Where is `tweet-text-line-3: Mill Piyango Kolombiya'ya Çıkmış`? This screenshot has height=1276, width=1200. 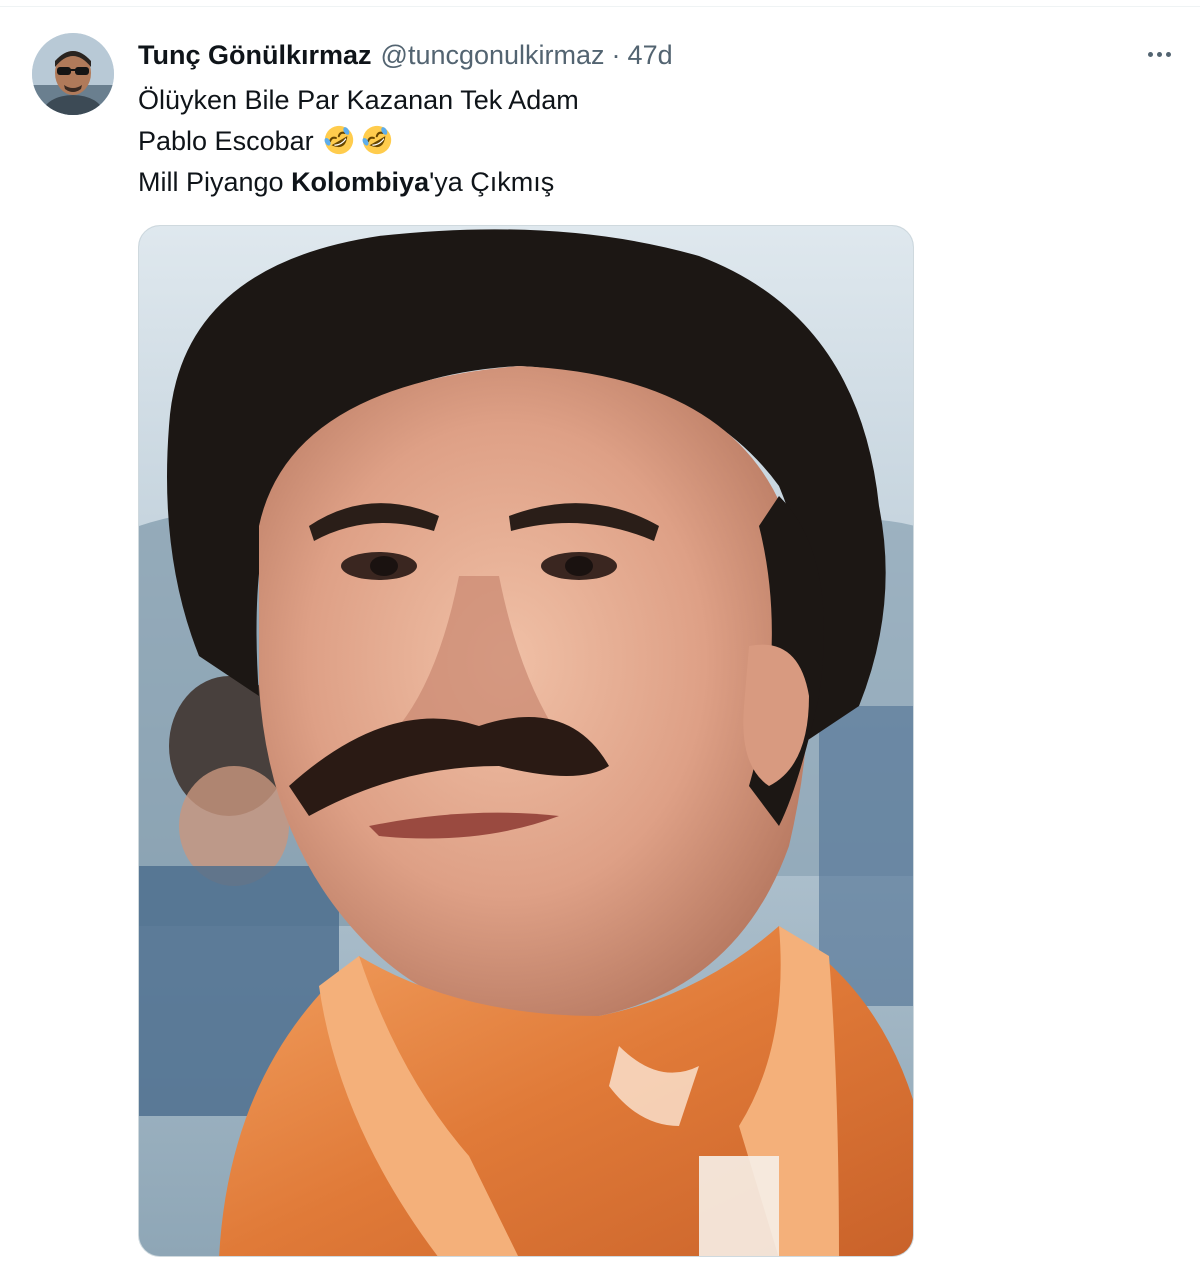 tweet-text-line-3: Mill Piyango Kolombiya'ya Çıkmış is located at coordinates (358, 182).